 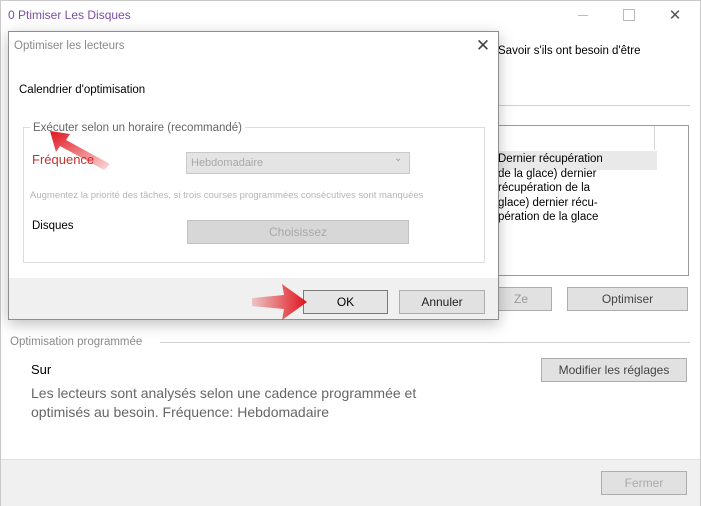 I want to click on run-on-schedule-checkbox-label: Exécuter selon un horaire (recommandé), so click(x=138, y=128).